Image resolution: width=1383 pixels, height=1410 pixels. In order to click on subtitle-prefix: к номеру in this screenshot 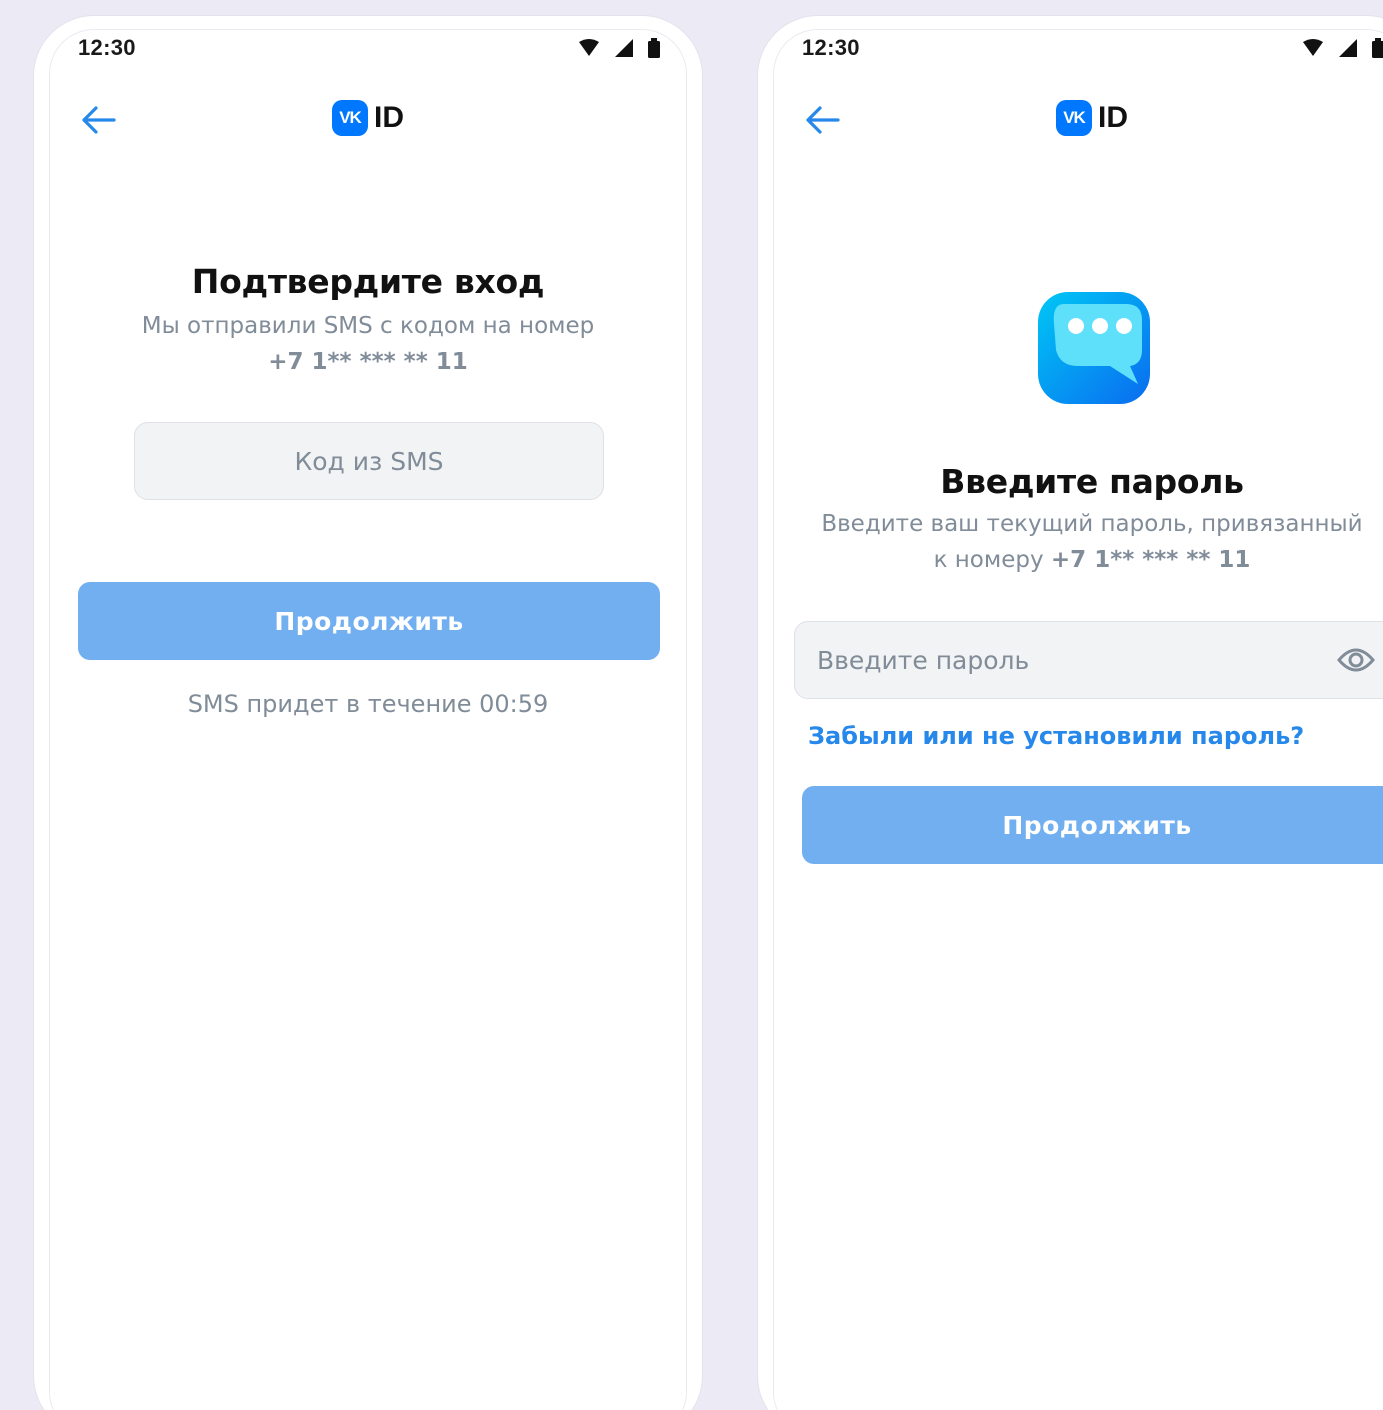, I will do `click(988, 560)`.